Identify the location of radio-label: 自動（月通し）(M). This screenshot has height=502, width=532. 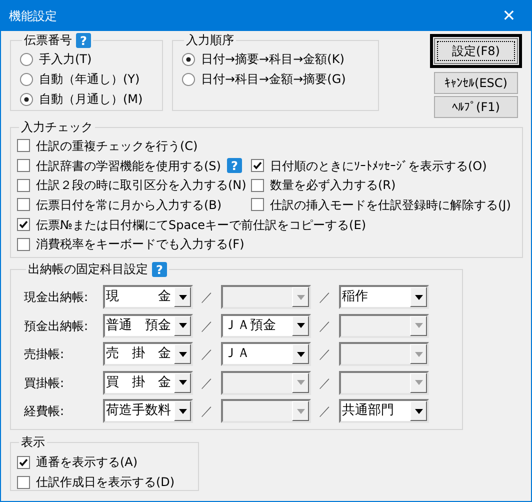
(91, 99).